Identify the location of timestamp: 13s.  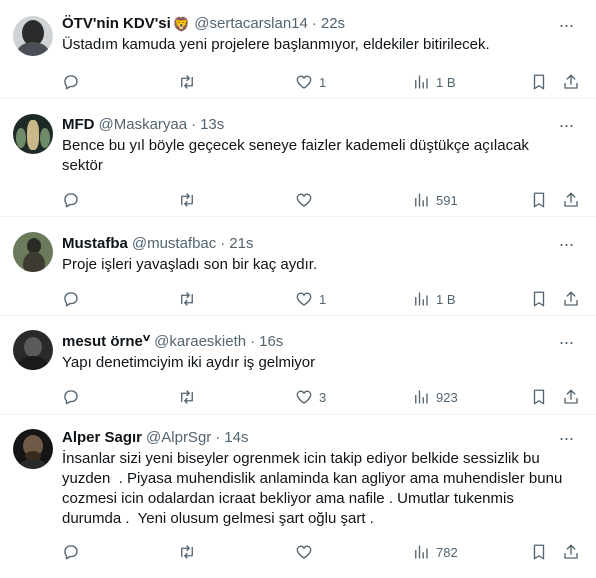
(212, 125).